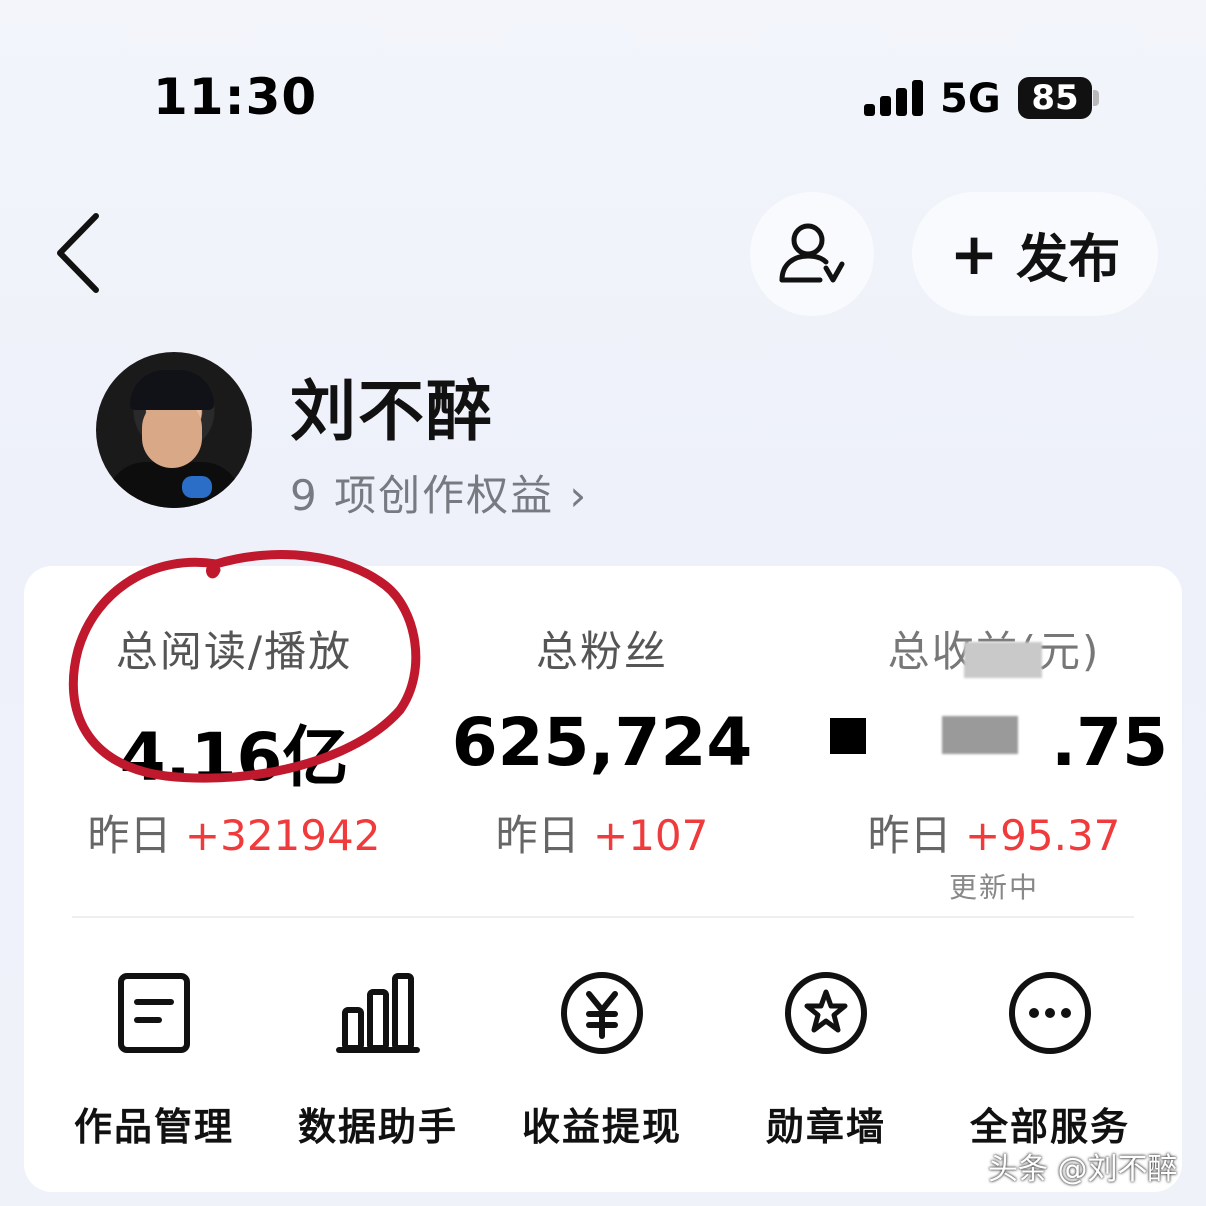  I want to click on annotation-circle, so click(244, 666).